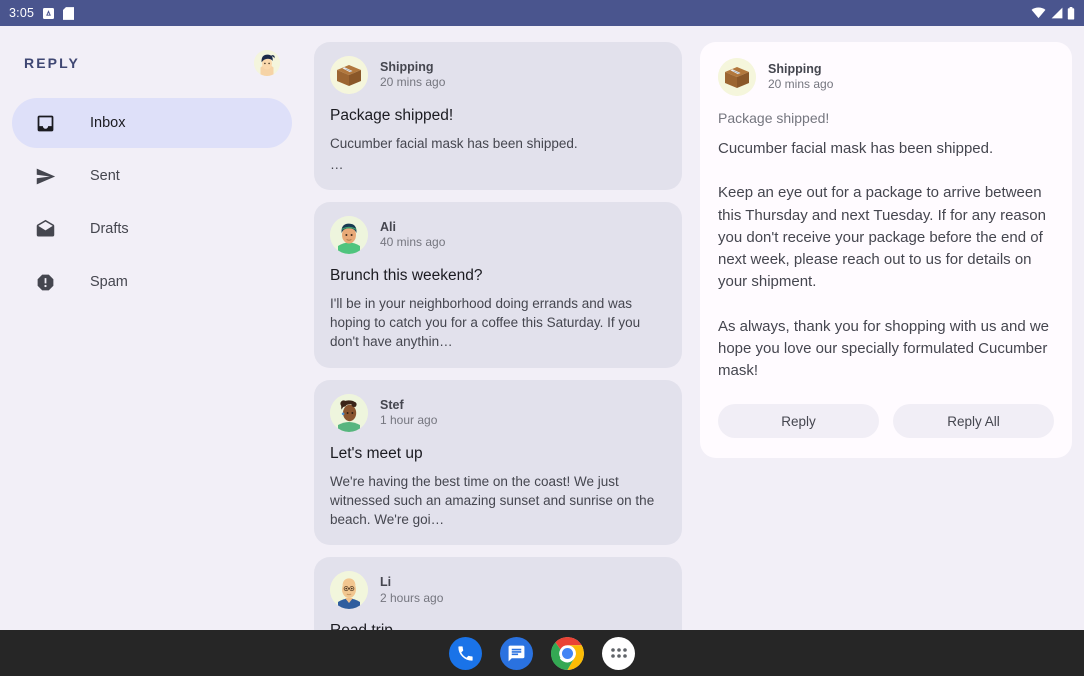 The width and height of the screenshot is (1084, 676). I want to click on status-clock: 3:05, so click(22, 13).